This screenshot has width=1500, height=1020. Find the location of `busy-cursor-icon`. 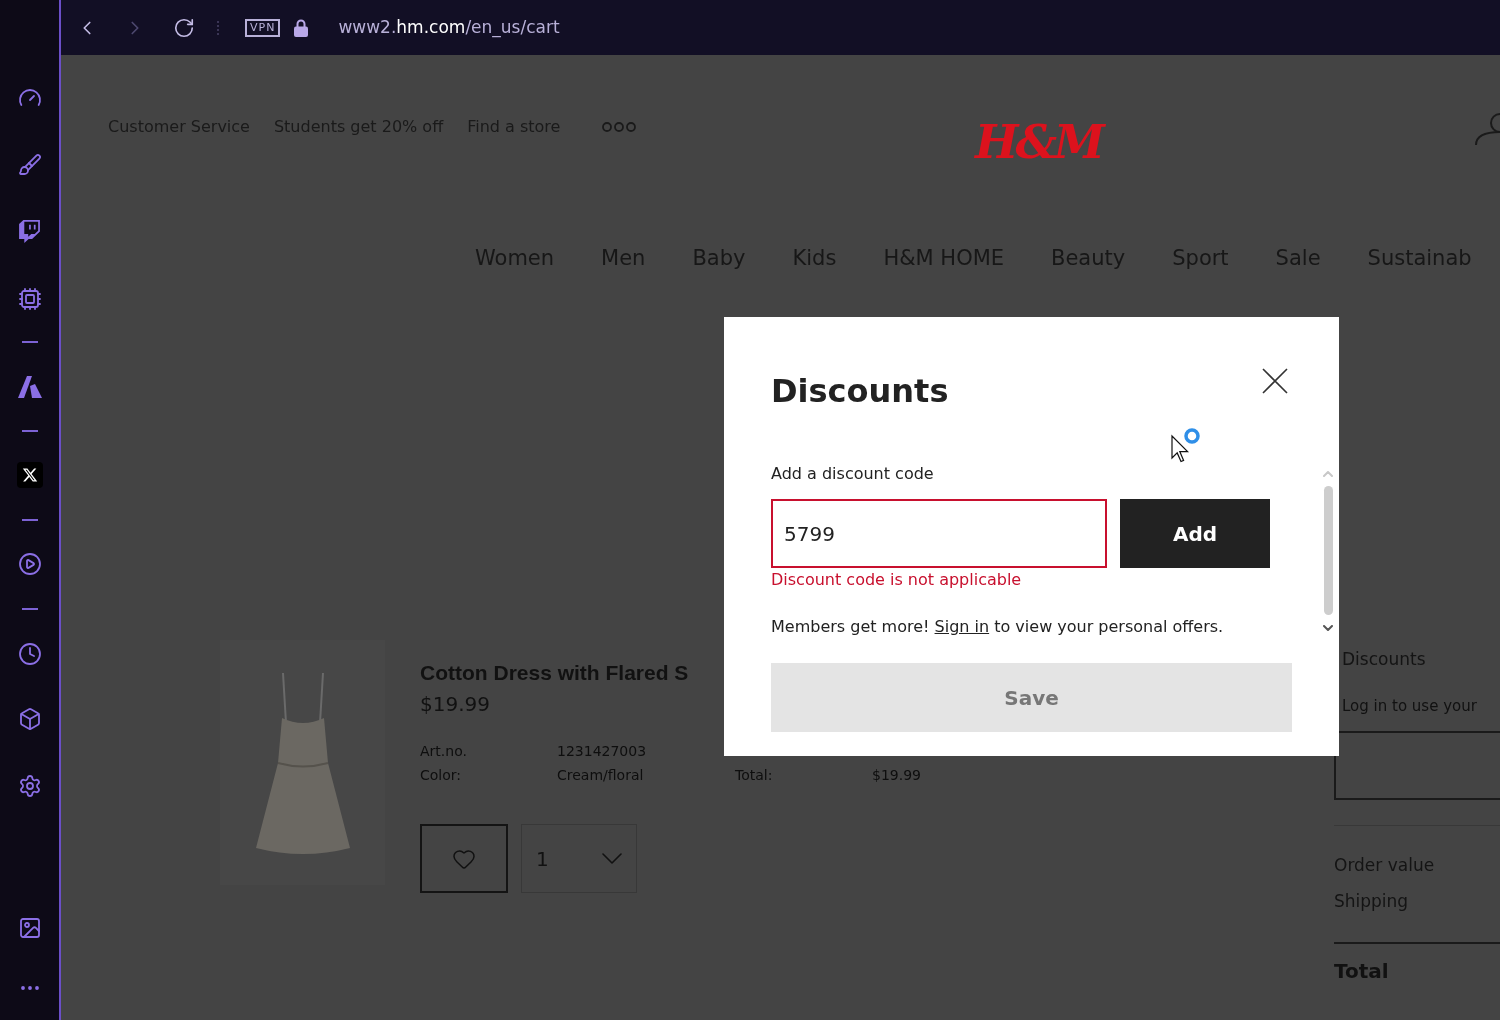

busy-cursor-icon is located at coordinates (1186, 445).